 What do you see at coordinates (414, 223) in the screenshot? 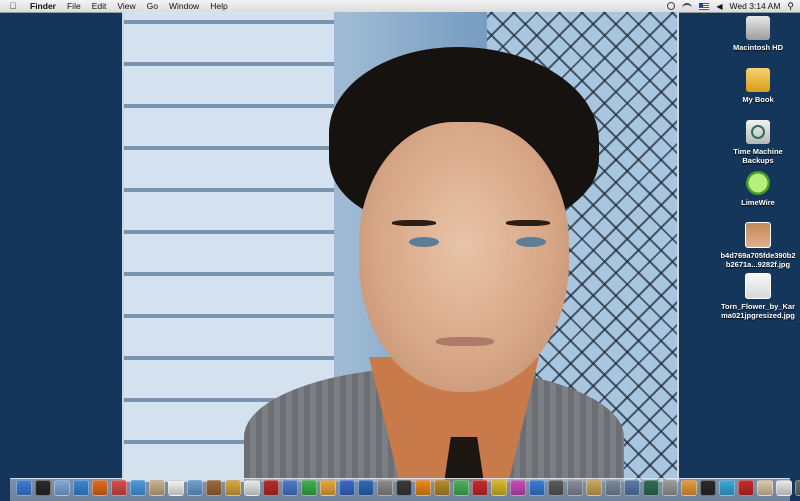
I see `left-eyebrow` at bounding box center [414, 223].